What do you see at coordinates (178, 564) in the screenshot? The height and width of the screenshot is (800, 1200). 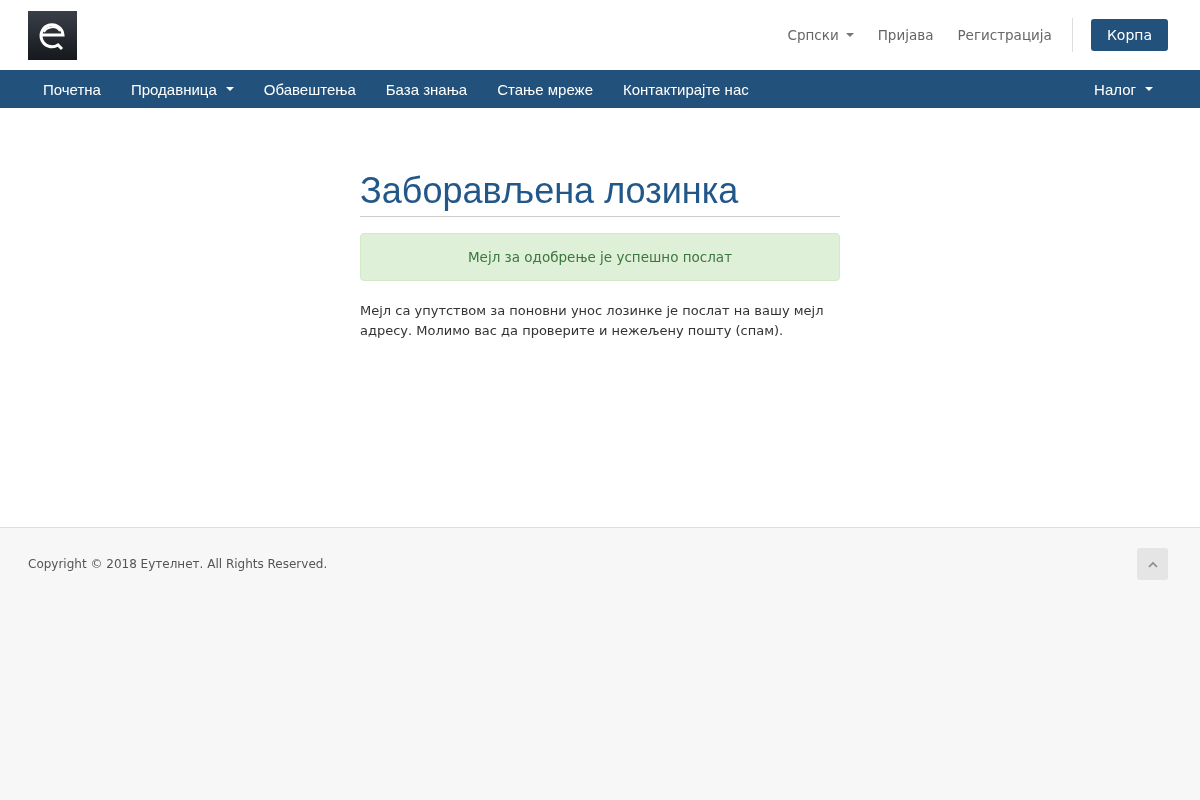 I see `copyright-text: Copyright © 2018 Еутелнет. All Rights Reserved.` at bounding box center [178, 564].